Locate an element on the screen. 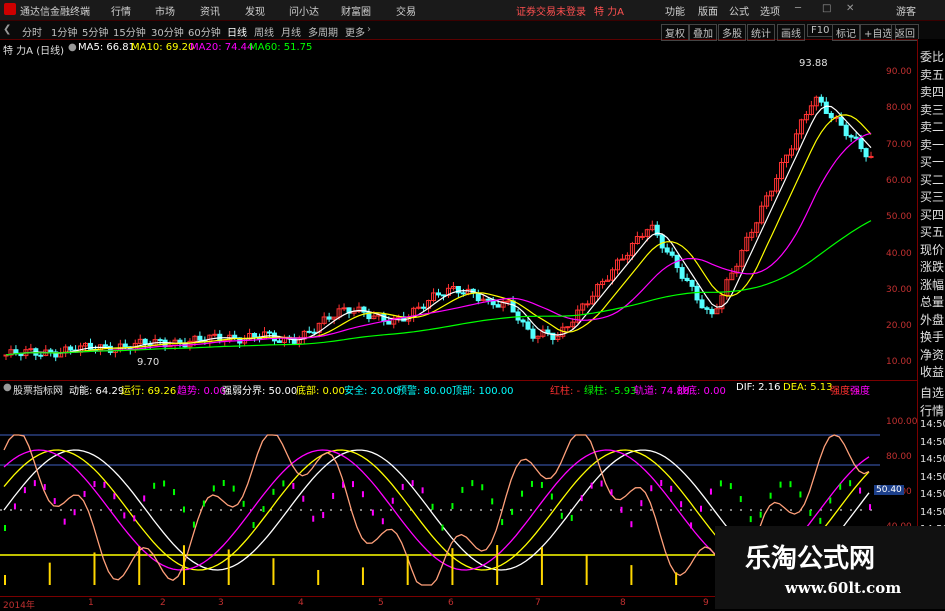 This screenshot has width=945, height=611. menu-hangqing: 行情 is located at coordinates (121, 10).